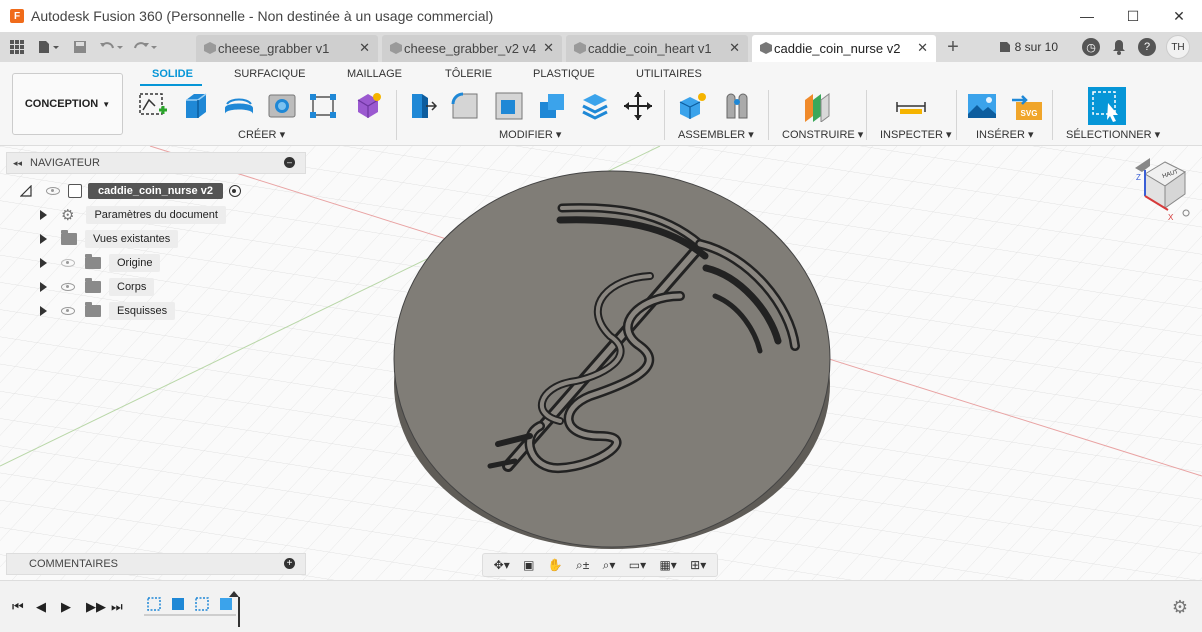  What do you see at coordinates (41, 607) in the screenshot?
I see `step-back-icon: ◀` at bounding box center [41, 607].